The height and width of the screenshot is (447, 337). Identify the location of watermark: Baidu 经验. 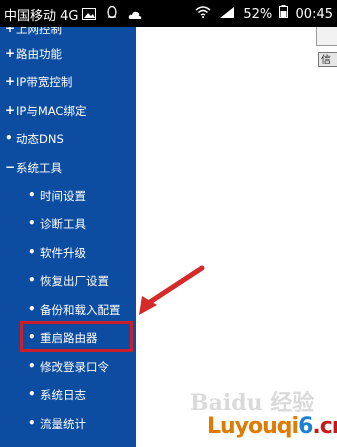
(252, 403).